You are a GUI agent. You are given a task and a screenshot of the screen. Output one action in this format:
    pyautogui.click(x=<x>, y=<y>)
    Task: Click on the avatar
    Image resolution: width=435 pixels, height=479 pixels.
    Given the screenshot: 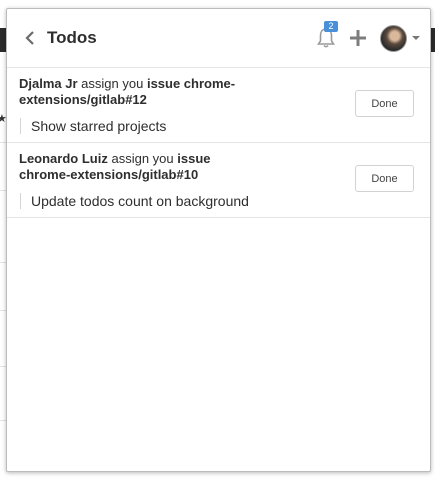 What is the action you would take?
    pyautogui.click(x=393, y=38)
    